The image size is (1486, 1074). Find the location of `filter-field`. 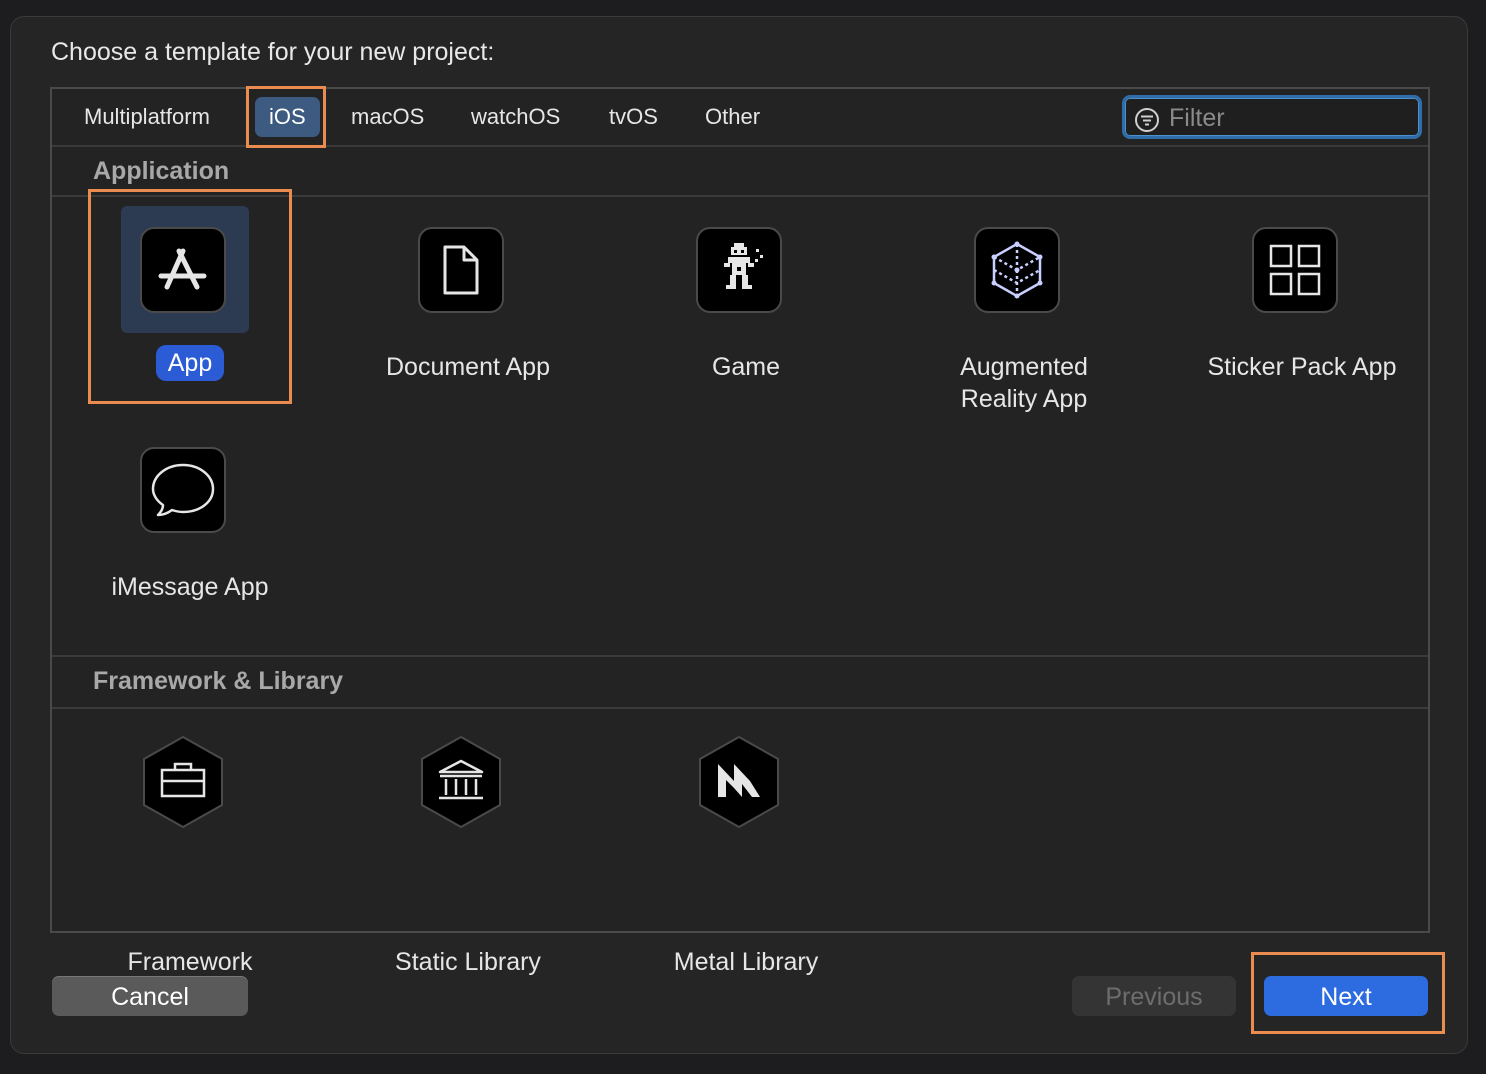

filter-field is located at coordinates (1272, 117).